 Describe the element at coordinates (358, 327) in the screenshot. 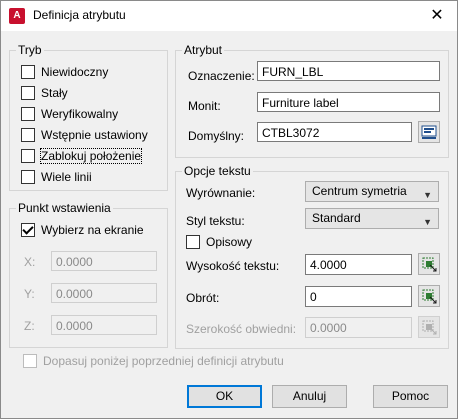

I see `szerokosc-field: 0.0000` at that location.